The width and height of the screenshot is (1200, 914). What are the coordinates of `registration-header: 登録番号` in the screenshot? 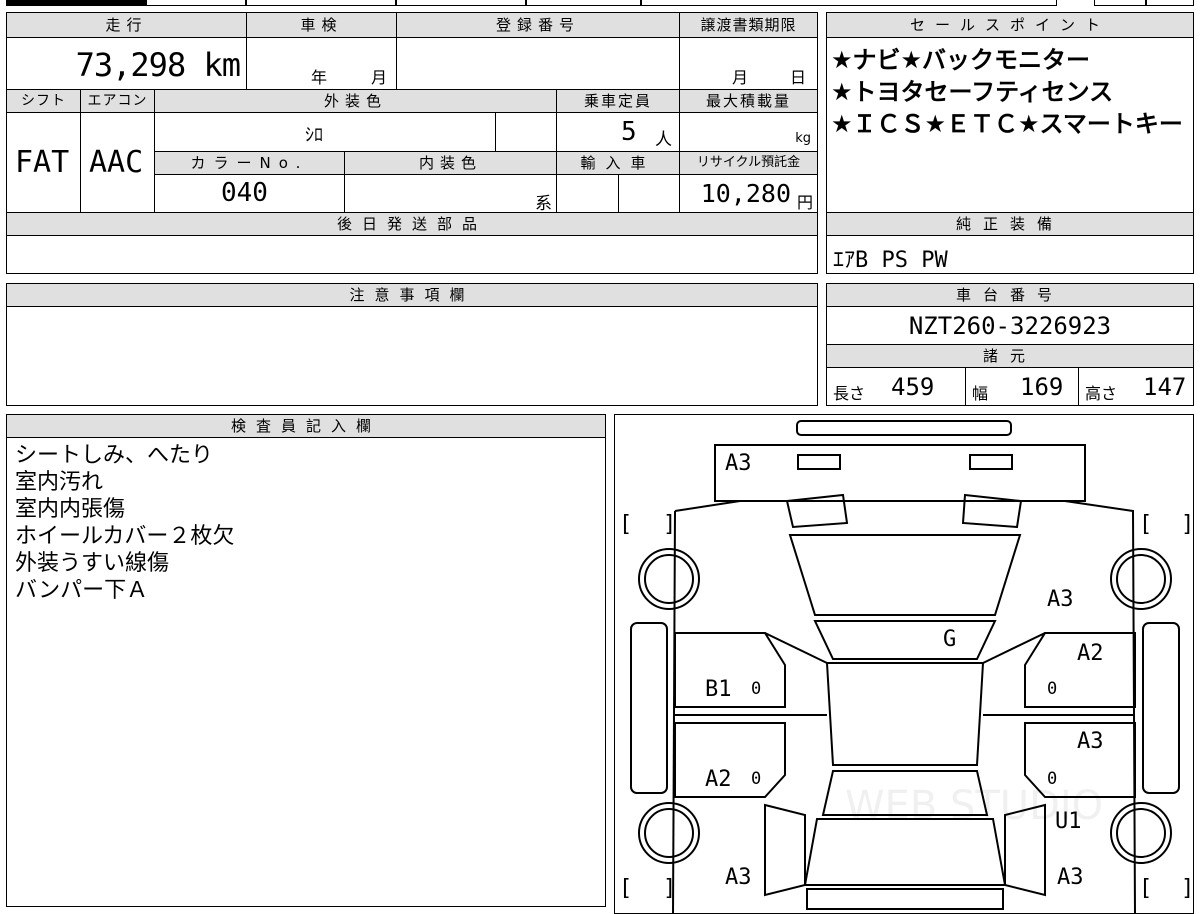 It's located at (538, 25).